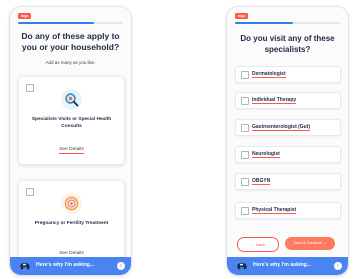 The width and height of the screenshot is (355, 279). I want to click on option-label: Dermatologist, so click(269, 74).